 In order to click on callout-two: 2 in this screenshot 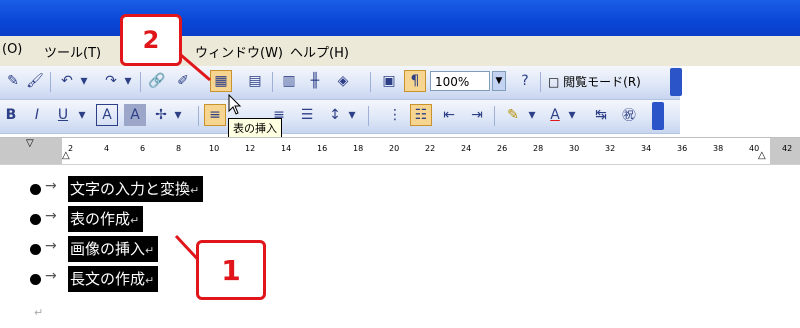, I will do `click(151, 40)`.